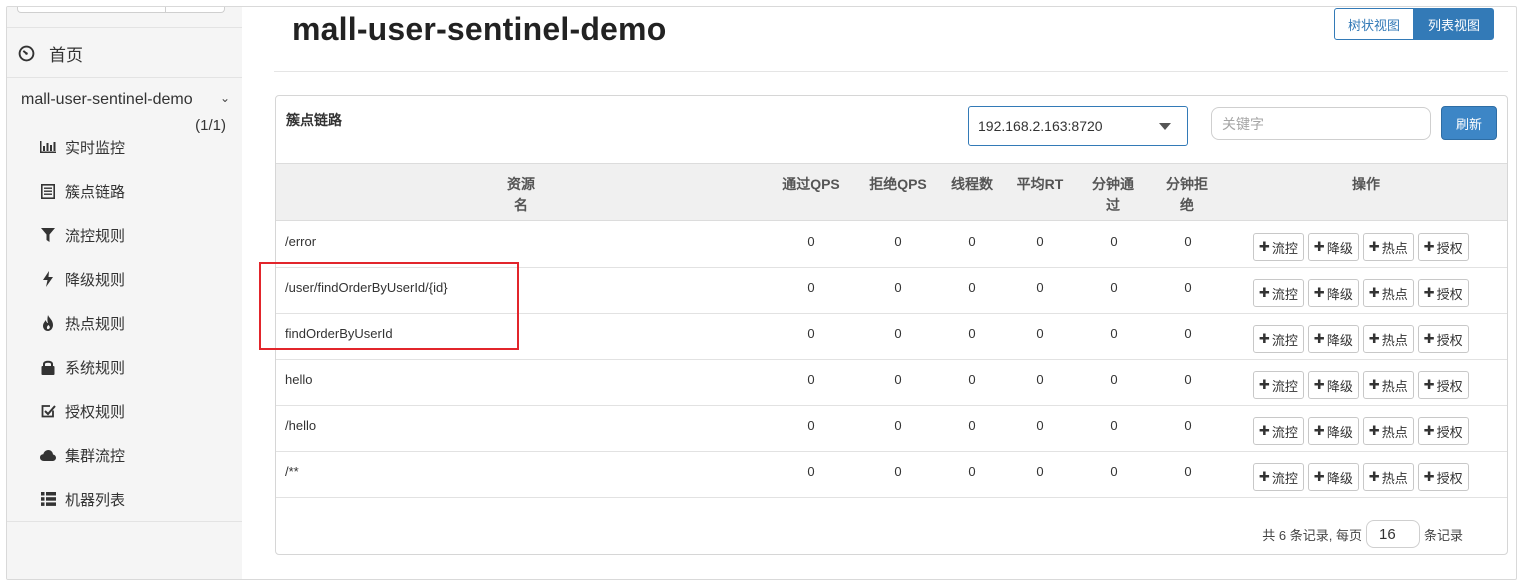 The image size is (1523, 586). What do you see at coordinates (124, 279) in the screenshot?
I see `sidebar-item-degrade-rules: 降级规则` at bounding box center [124, 279].